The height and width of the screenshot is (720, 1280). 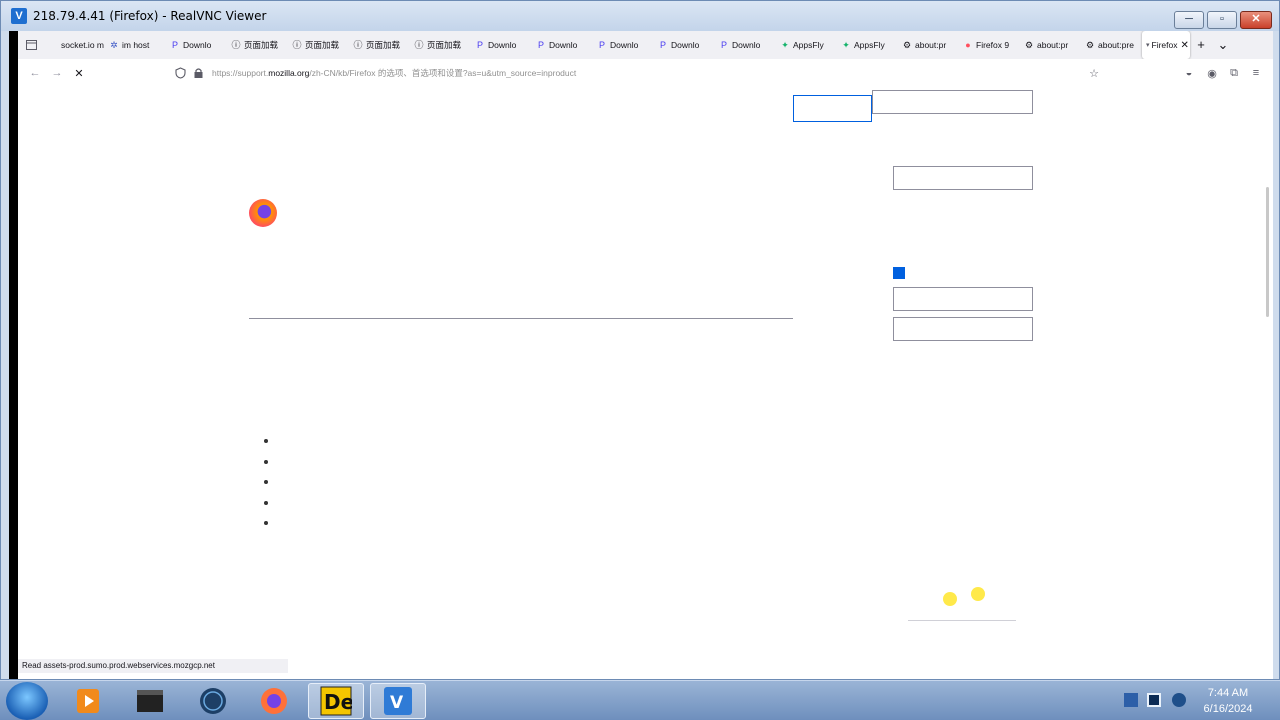 What do you see at coordinates (950, 599) in the screenshot?
I see `emoji-icon` at bounding box center [950, 599].